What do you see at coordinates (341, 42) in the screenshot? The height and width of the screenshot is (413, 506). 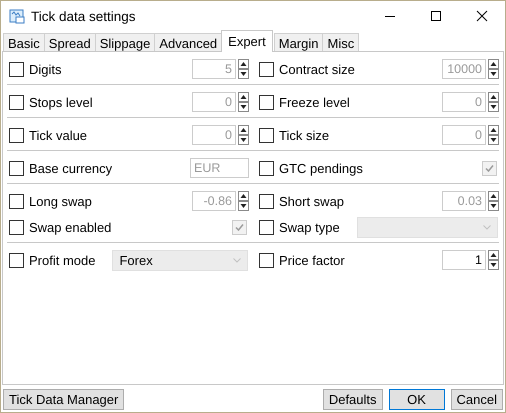 I see `tab: Misc` at bounding box center [341, 42].